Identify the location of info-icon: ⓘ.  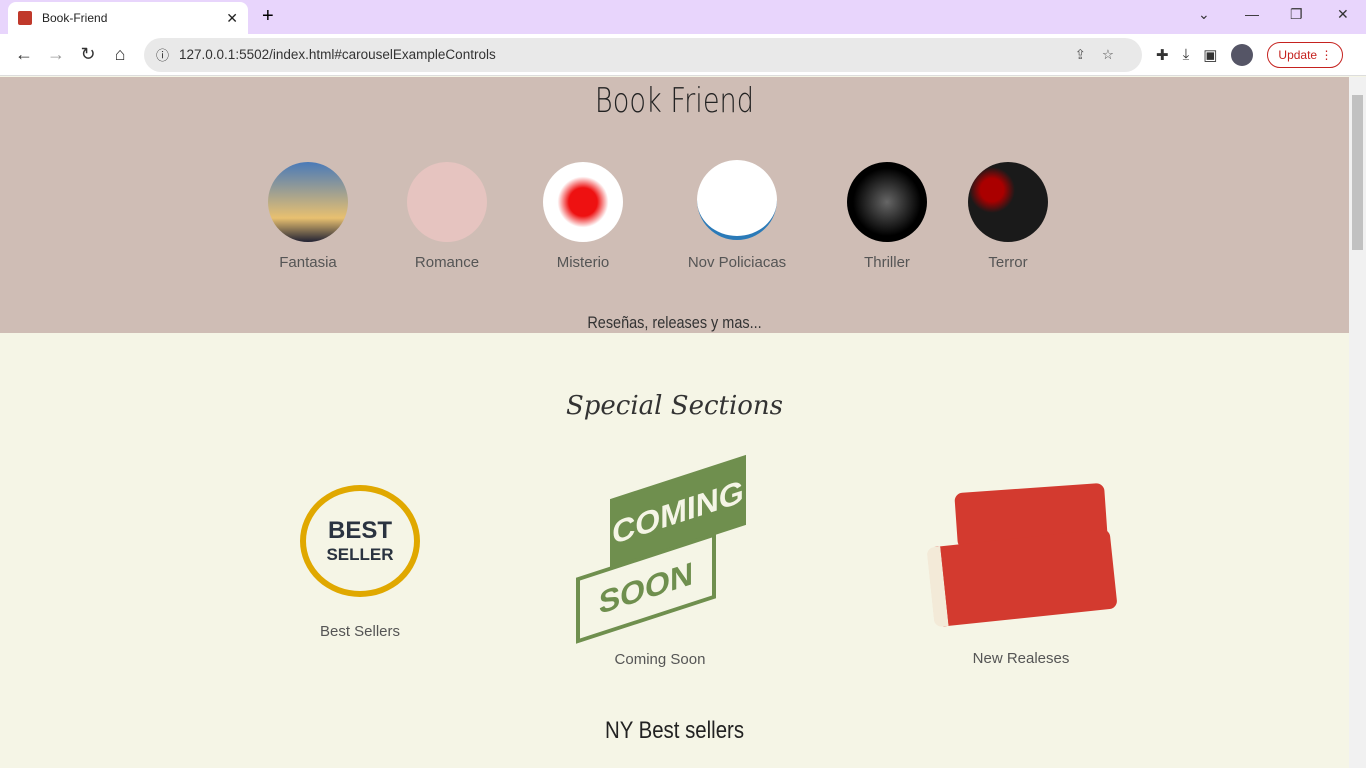
(163, 55).